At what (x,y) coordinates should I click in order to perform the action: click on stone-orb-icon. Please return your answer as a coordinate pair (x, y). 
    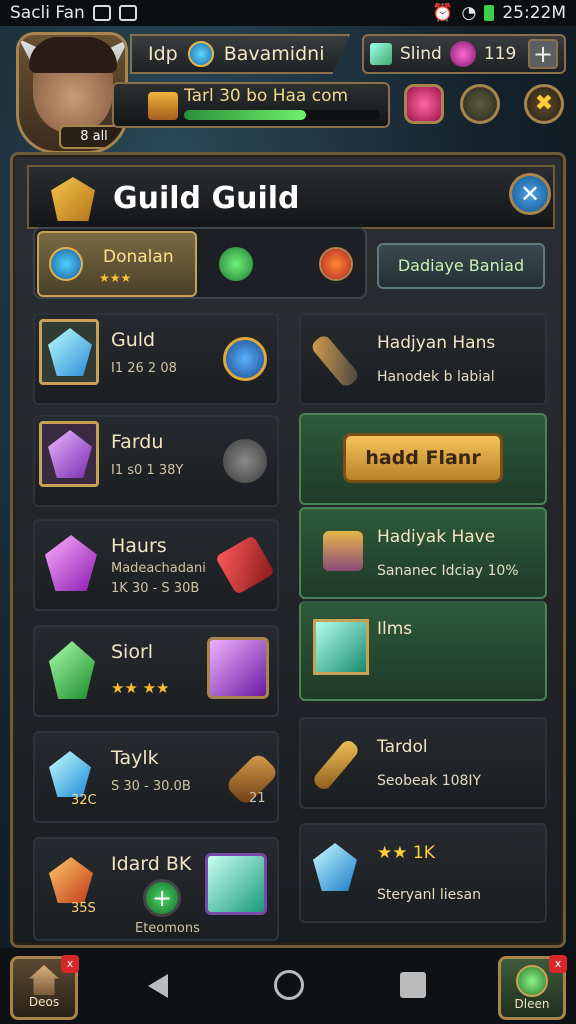
    Looking at the image, I should click on (245, 461).